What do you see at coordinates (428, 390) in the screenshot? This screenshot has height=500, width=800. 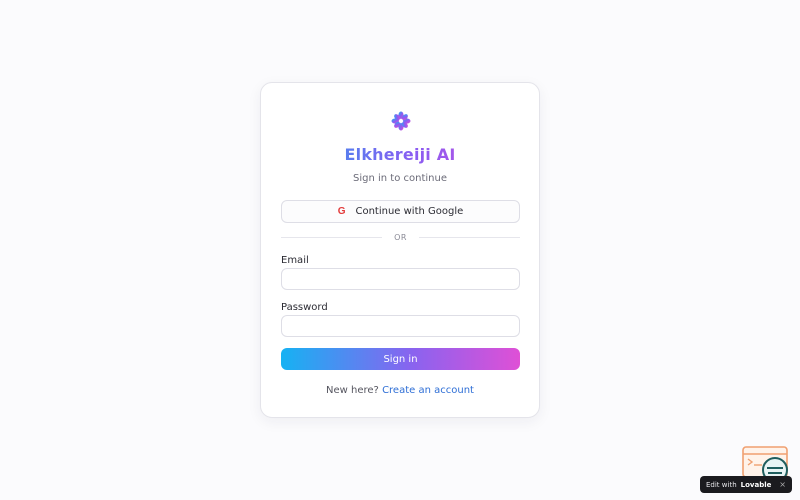 I see `create-account-link: Create an account` at bounding box center [428, 390].